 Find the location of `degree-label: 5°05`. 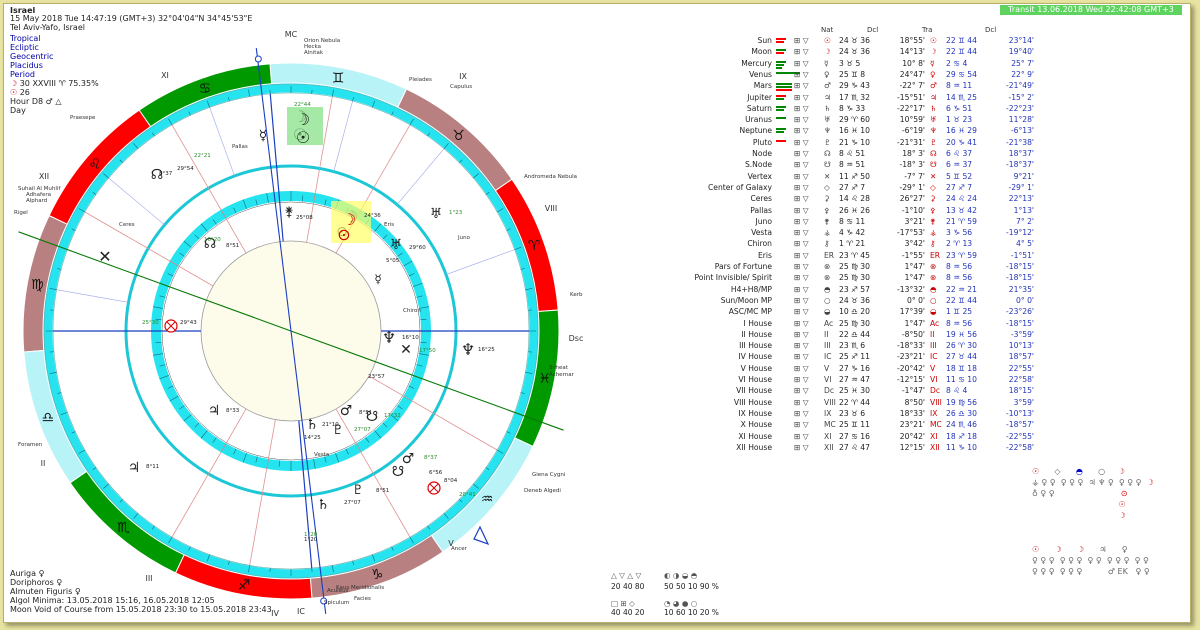

degree-label: 5°05 is located at coordinates (393, 261).